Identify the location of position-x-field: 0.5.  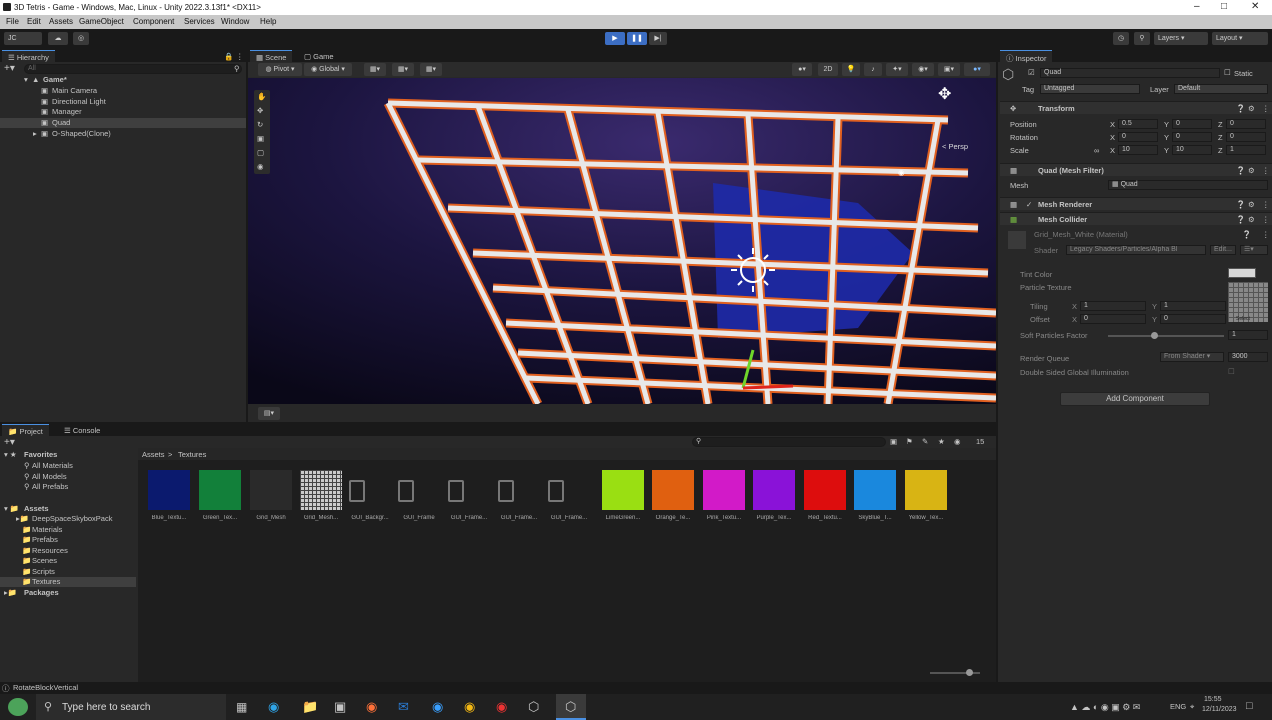
(1138, 124).